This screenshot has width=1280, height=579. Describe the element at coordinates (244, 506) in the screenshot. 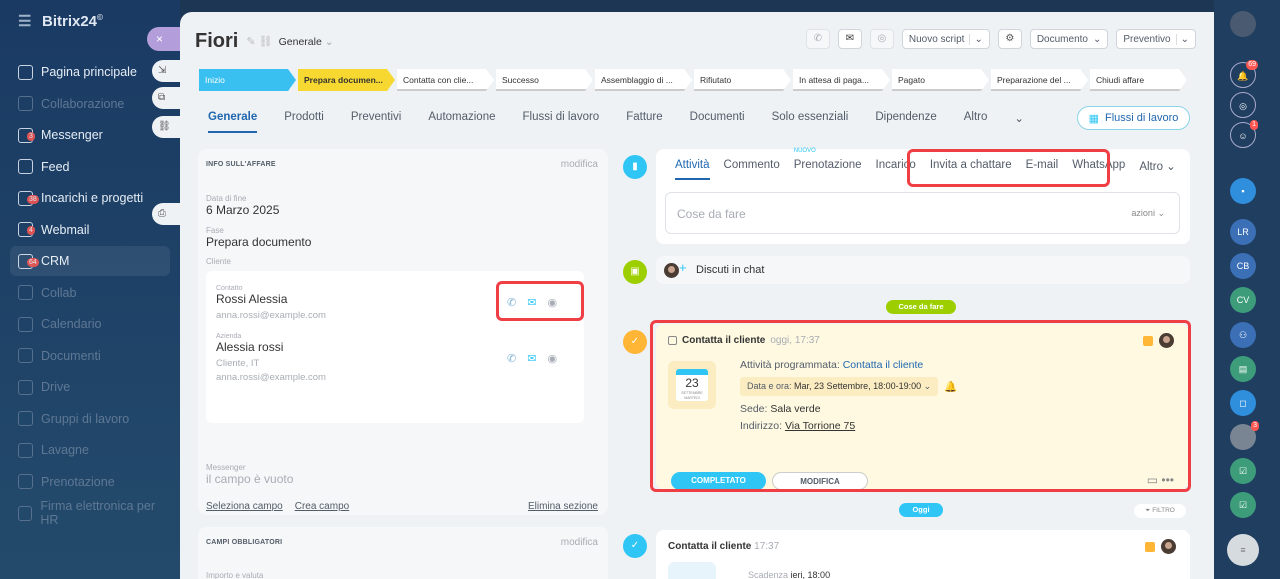

I see `select-field-link: Seleziona campo` at that location.